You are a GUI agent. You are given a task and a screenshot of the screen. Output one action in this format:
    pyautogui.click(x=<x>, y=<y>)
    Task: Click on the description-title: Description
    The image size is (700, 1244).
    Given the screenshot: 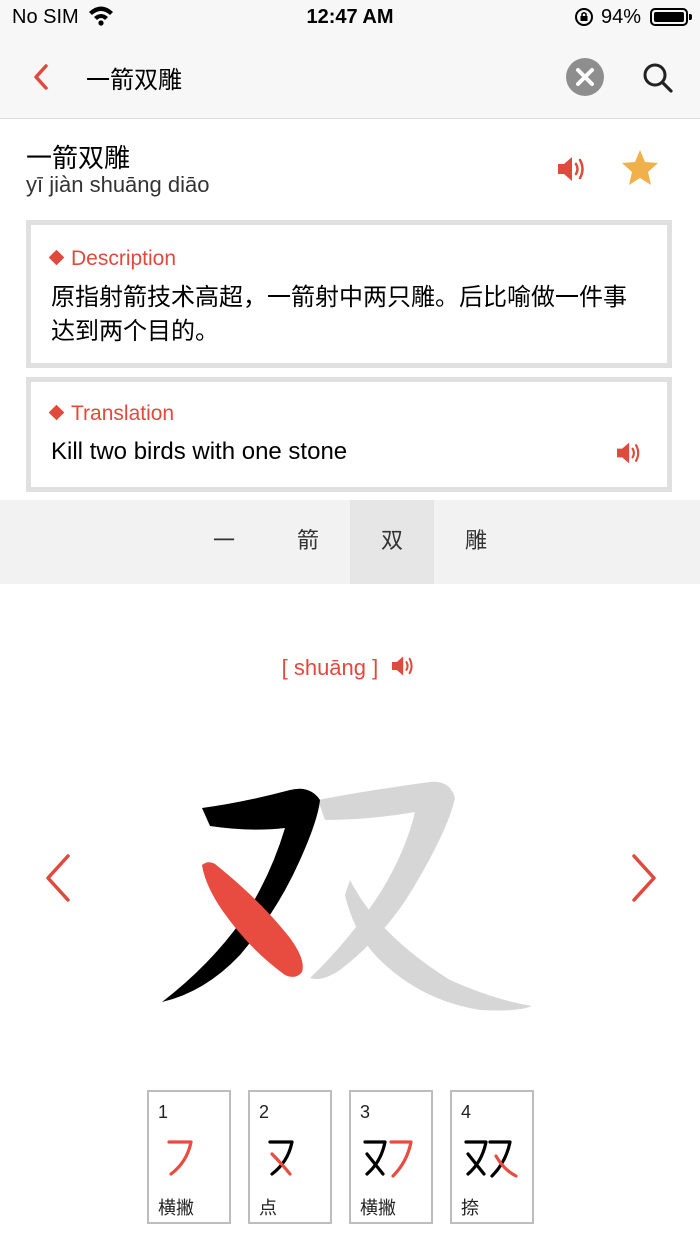 What is the action you would take?
    pyautogui.click(x=112, y=259)
    